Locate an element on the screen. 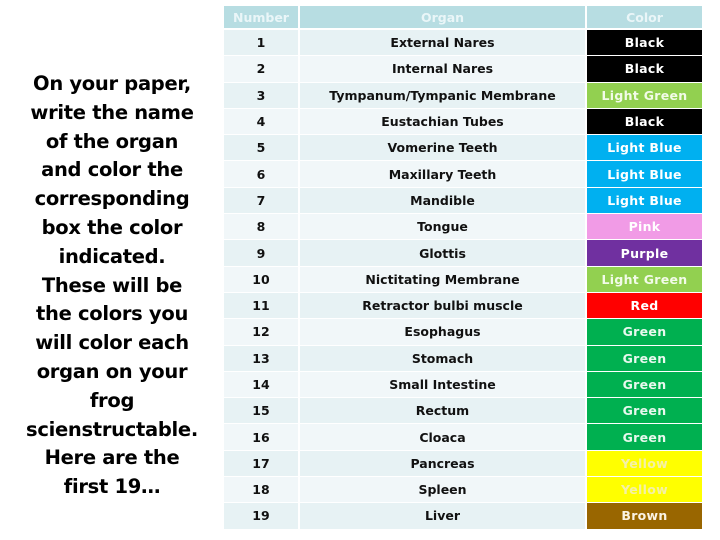 The width and height of the screenshot is (720, 540). organ-name: Esophagus is located at coordinates (443, 332).